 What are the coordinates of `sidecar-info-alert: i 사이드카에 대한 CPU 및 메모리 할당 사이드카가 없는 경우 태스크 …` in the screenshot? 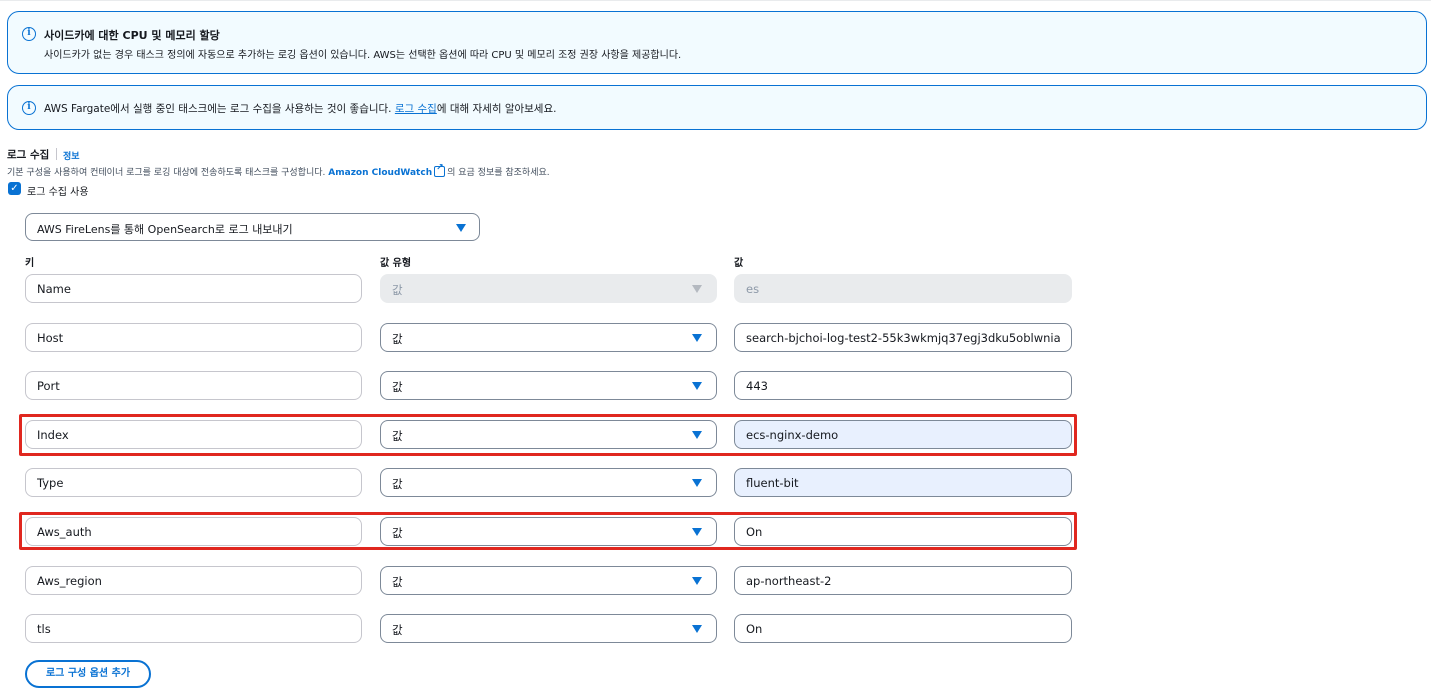 It's located at (717, 42).